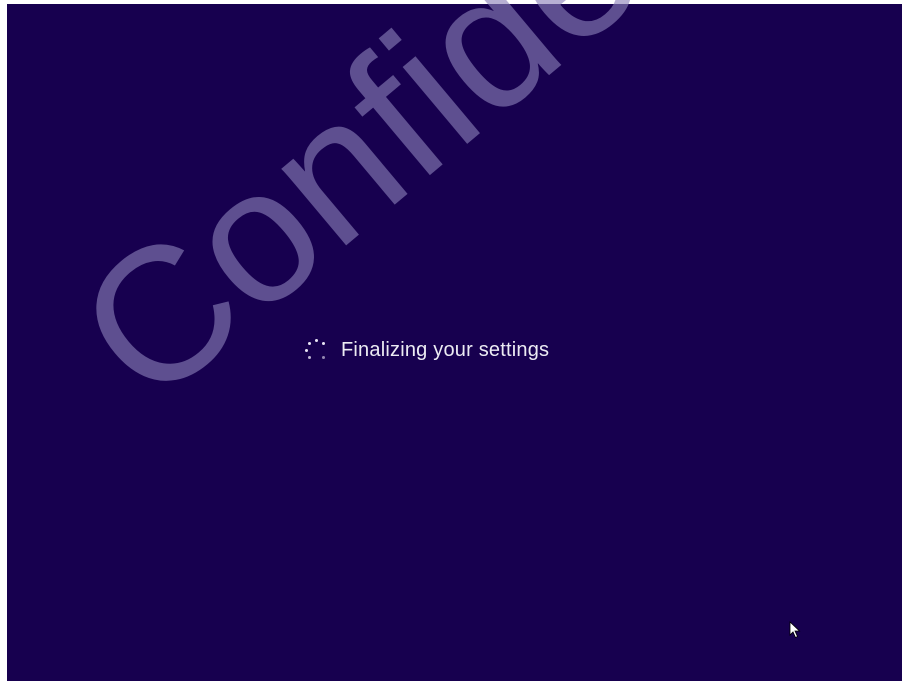 This screenshot has height=684, width=907. What do you see at coordinates (316, 350) in the screenshot?
I see `loading-spinner-icon` at bounding box center [316, 350].